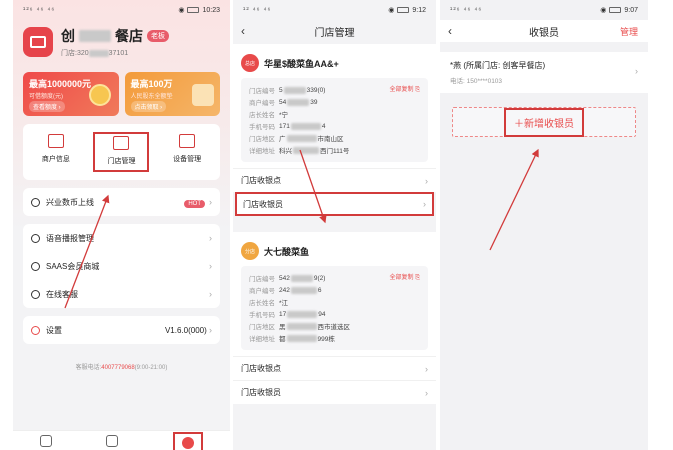  I want to click on redacted-block, so click(95, 36).